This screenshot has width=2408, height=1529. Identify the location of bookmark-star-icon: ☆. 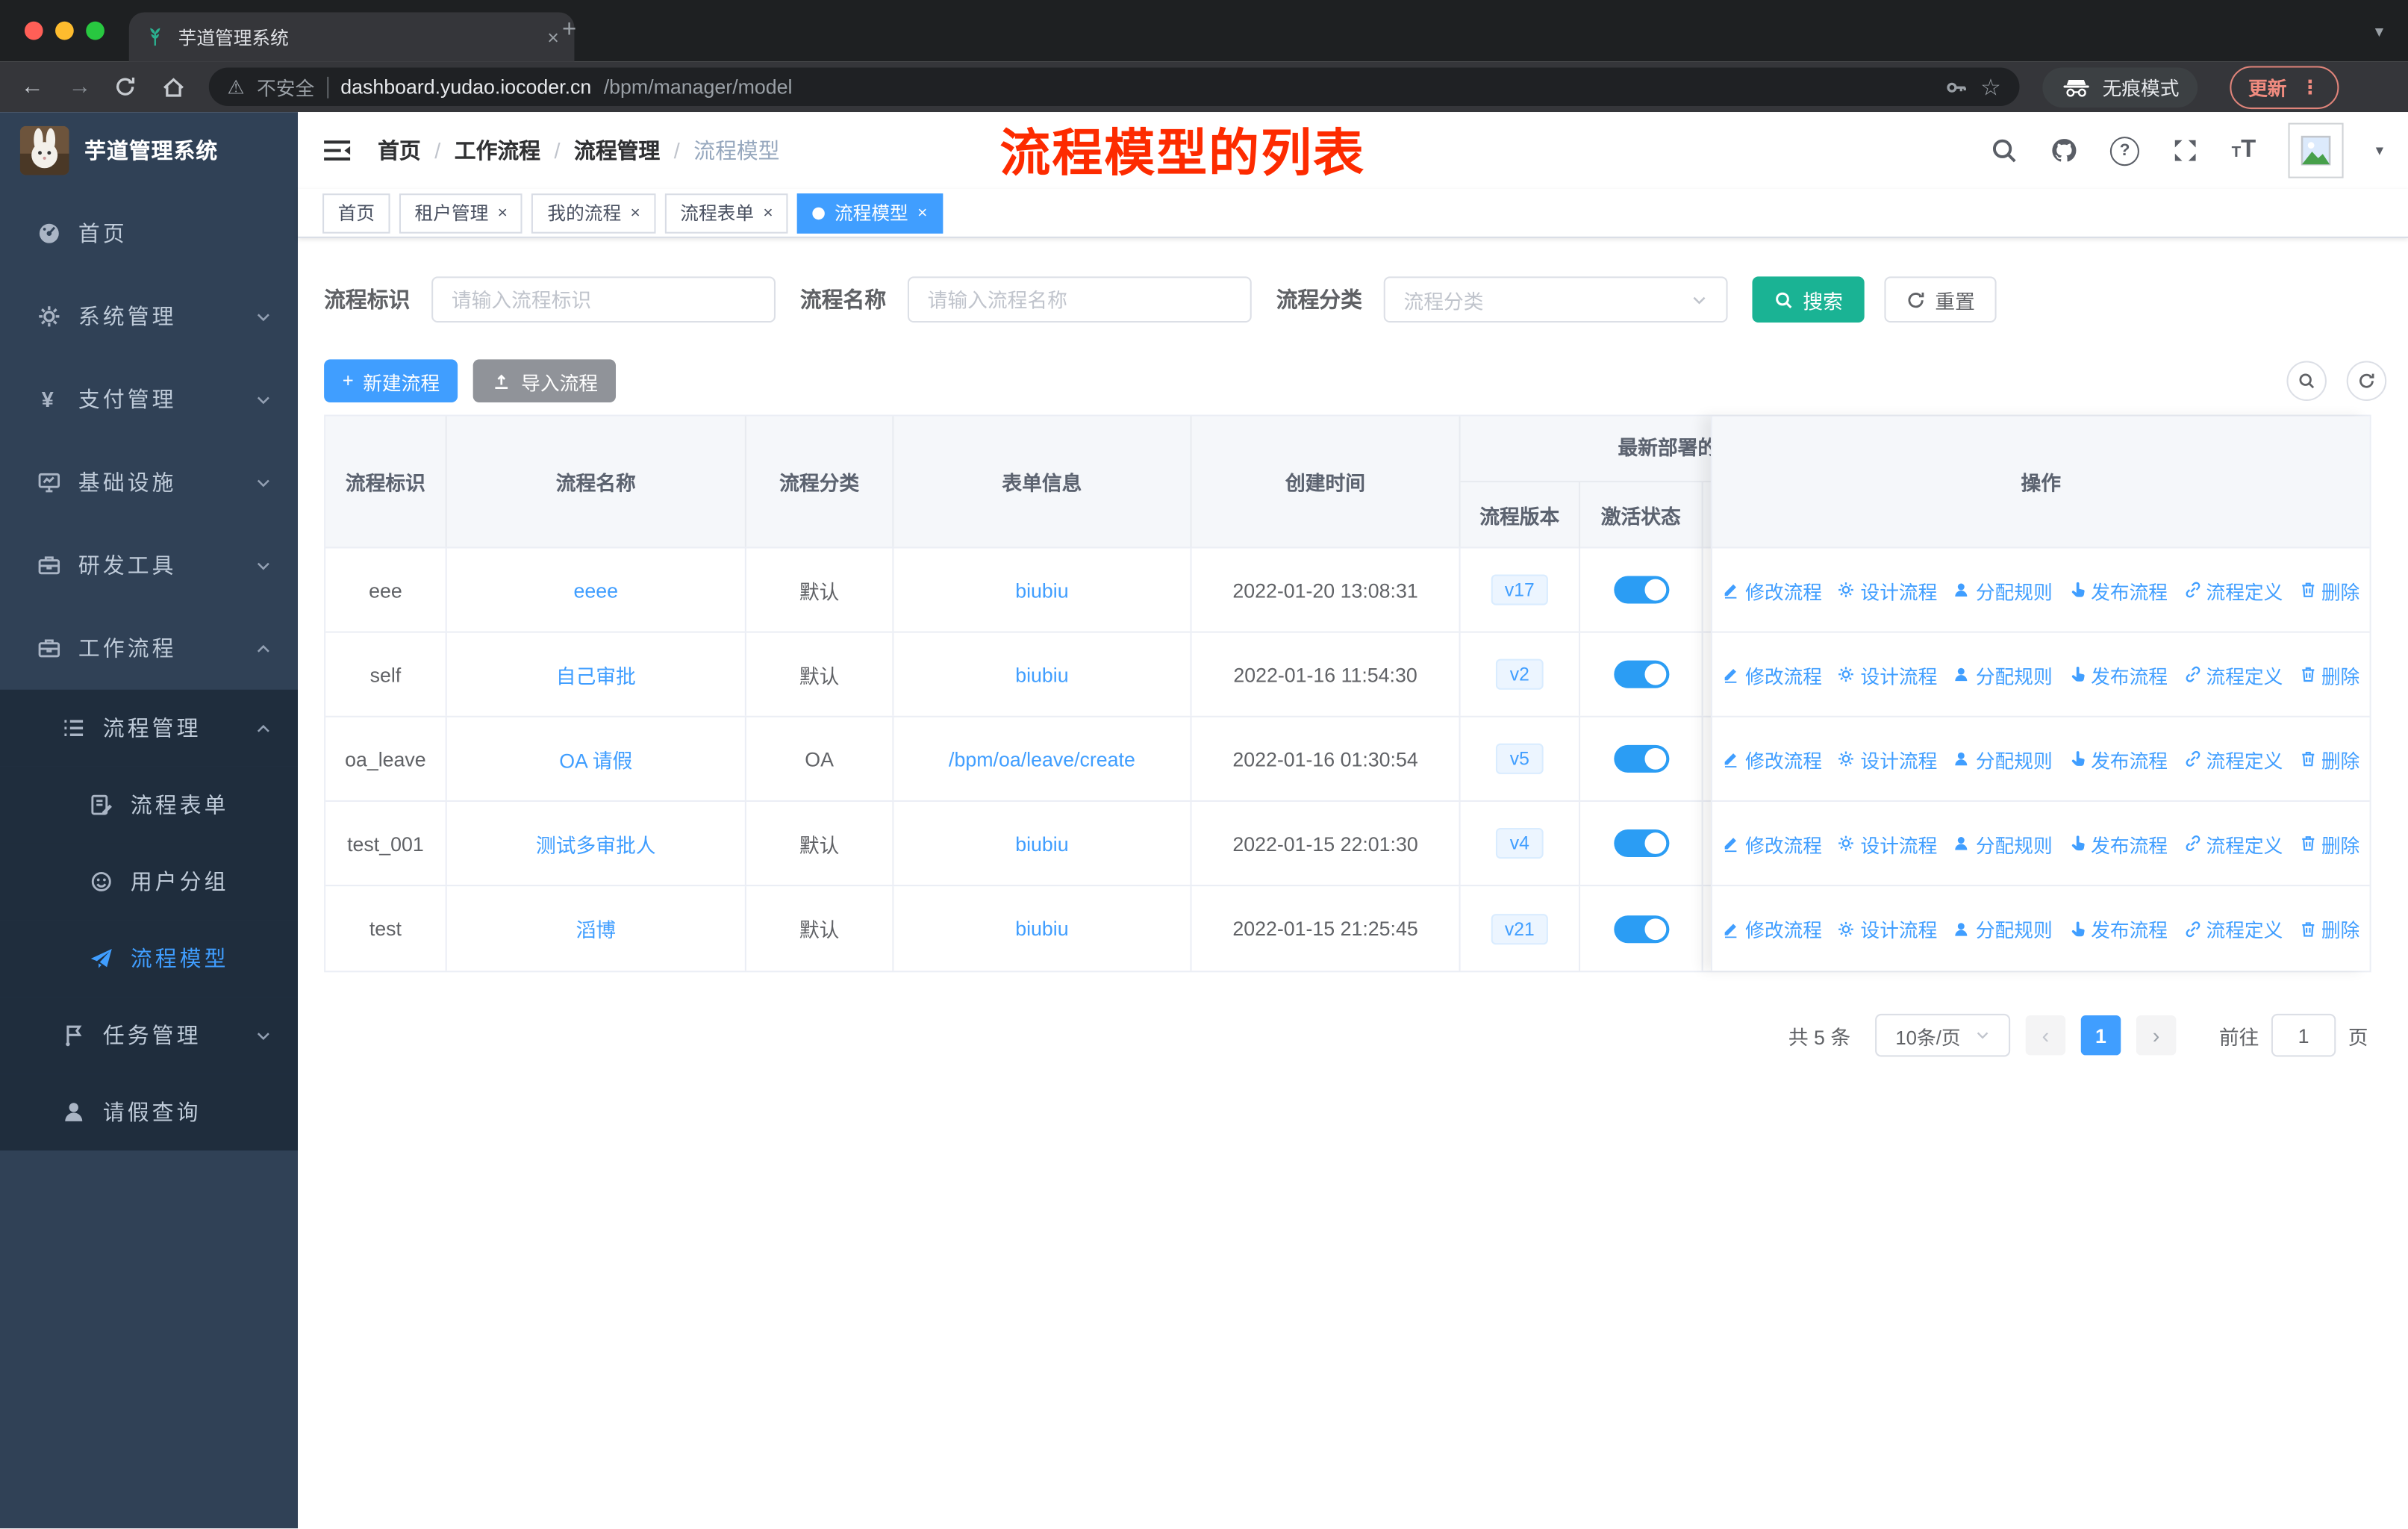
(1990, 87).